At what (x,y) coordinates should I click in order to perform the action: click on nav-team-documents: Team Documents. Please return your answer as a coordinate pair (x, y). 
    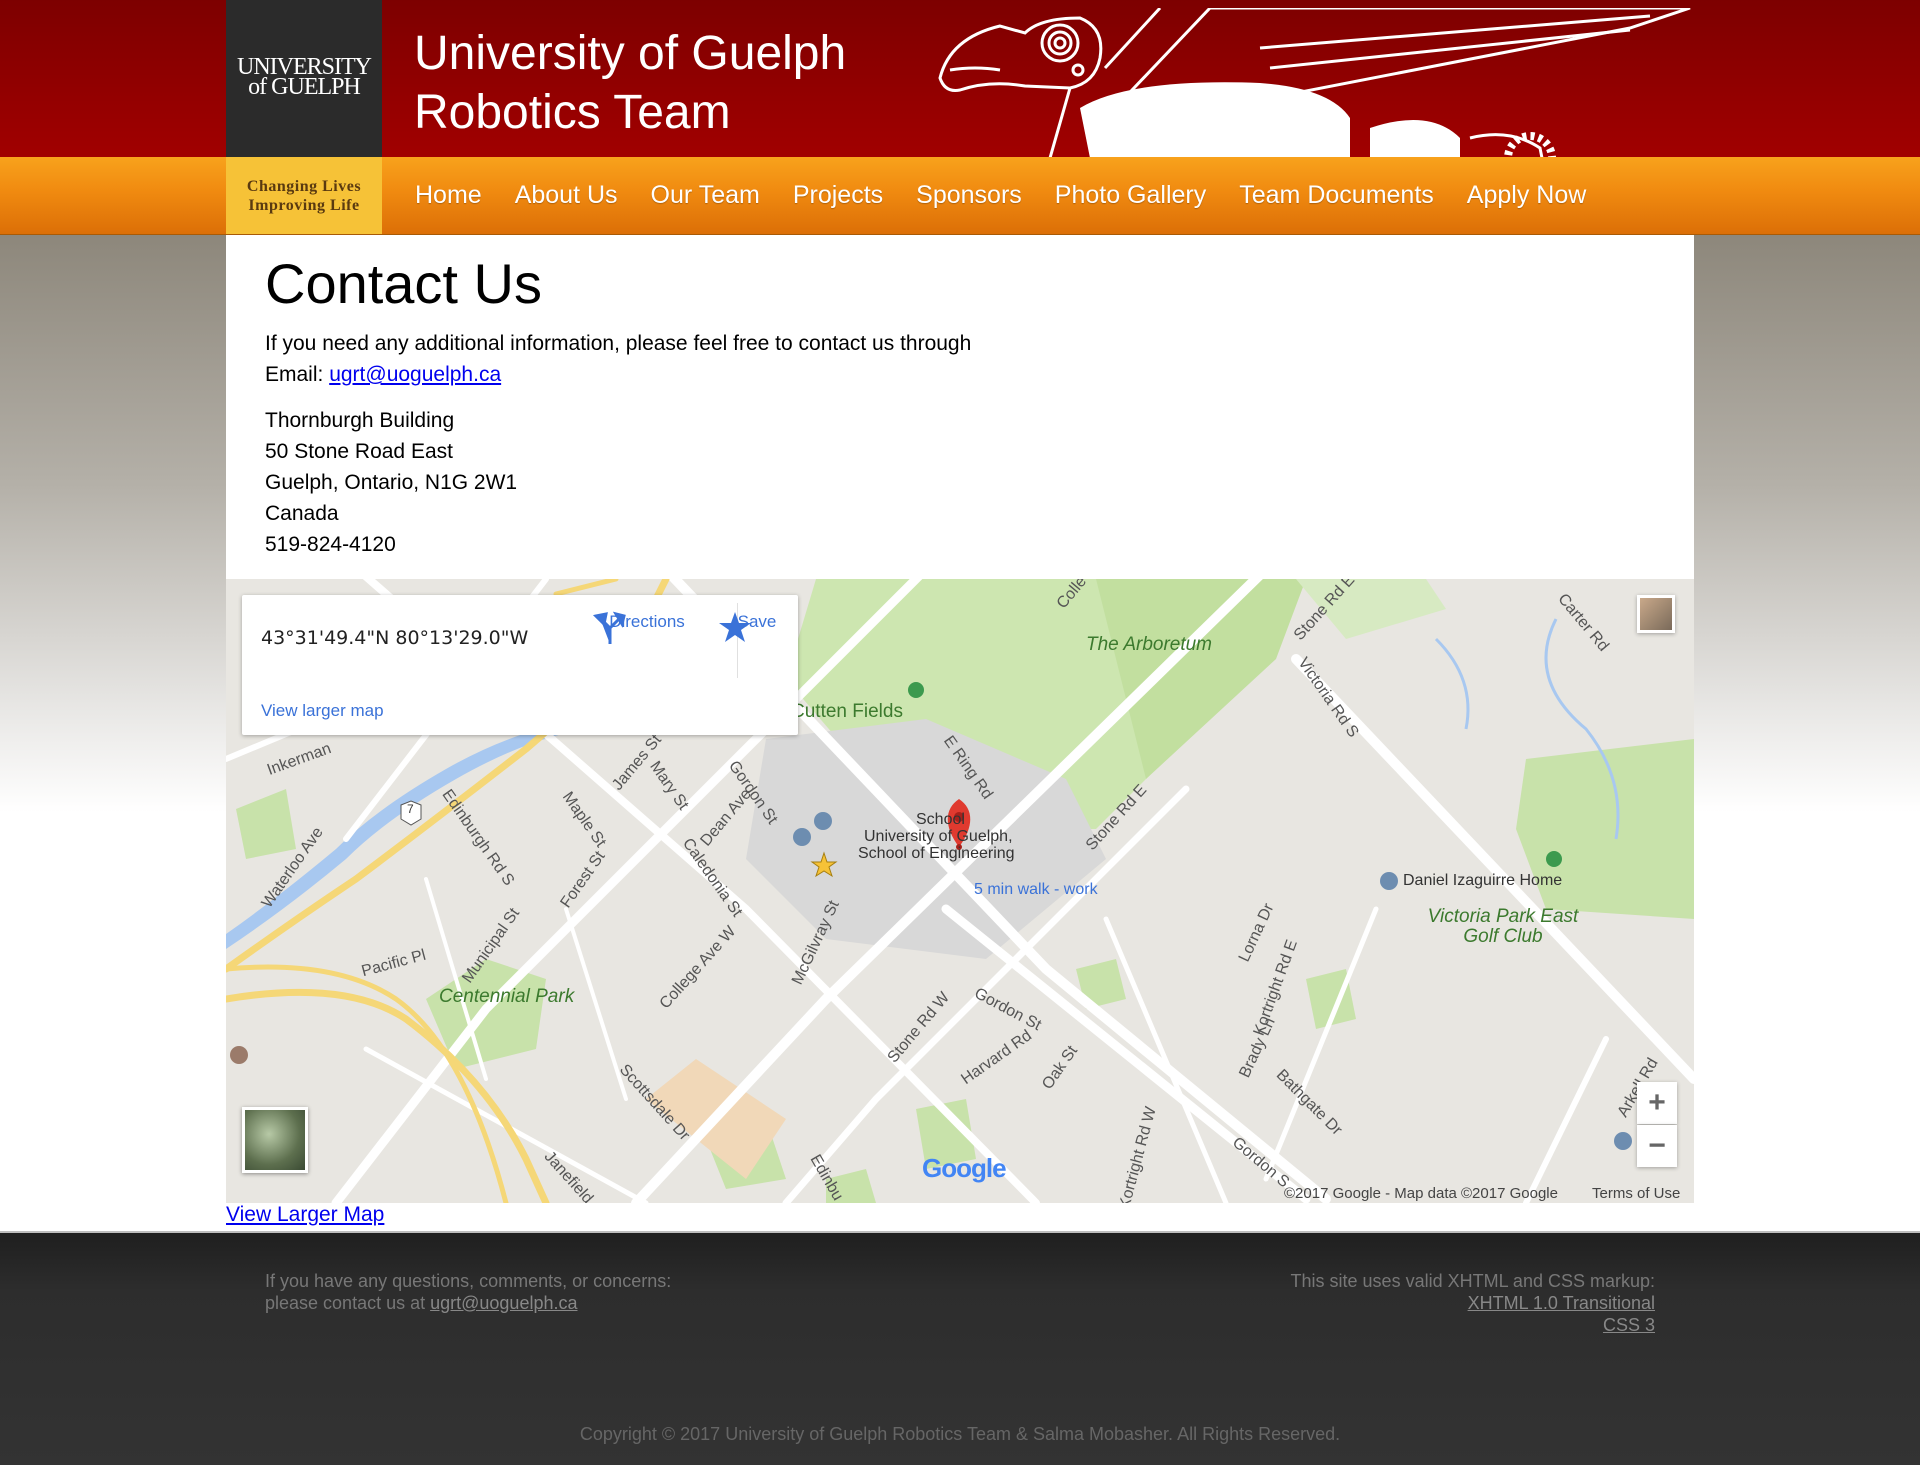
    Looking at the image, I should click on (1336, 195).